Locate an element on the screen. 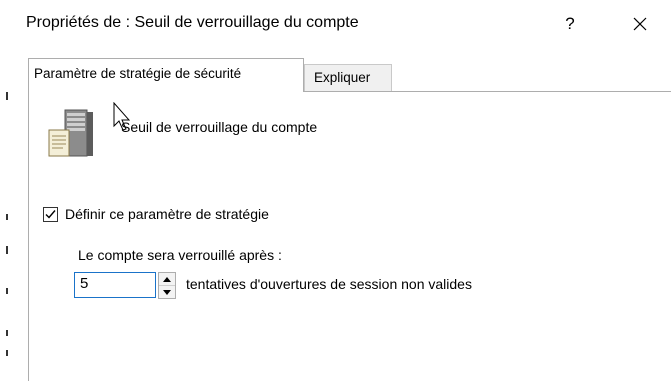 The height and width of the screenshot is (381, 671). arrow-up-icon is located at coordinates (167, 279).